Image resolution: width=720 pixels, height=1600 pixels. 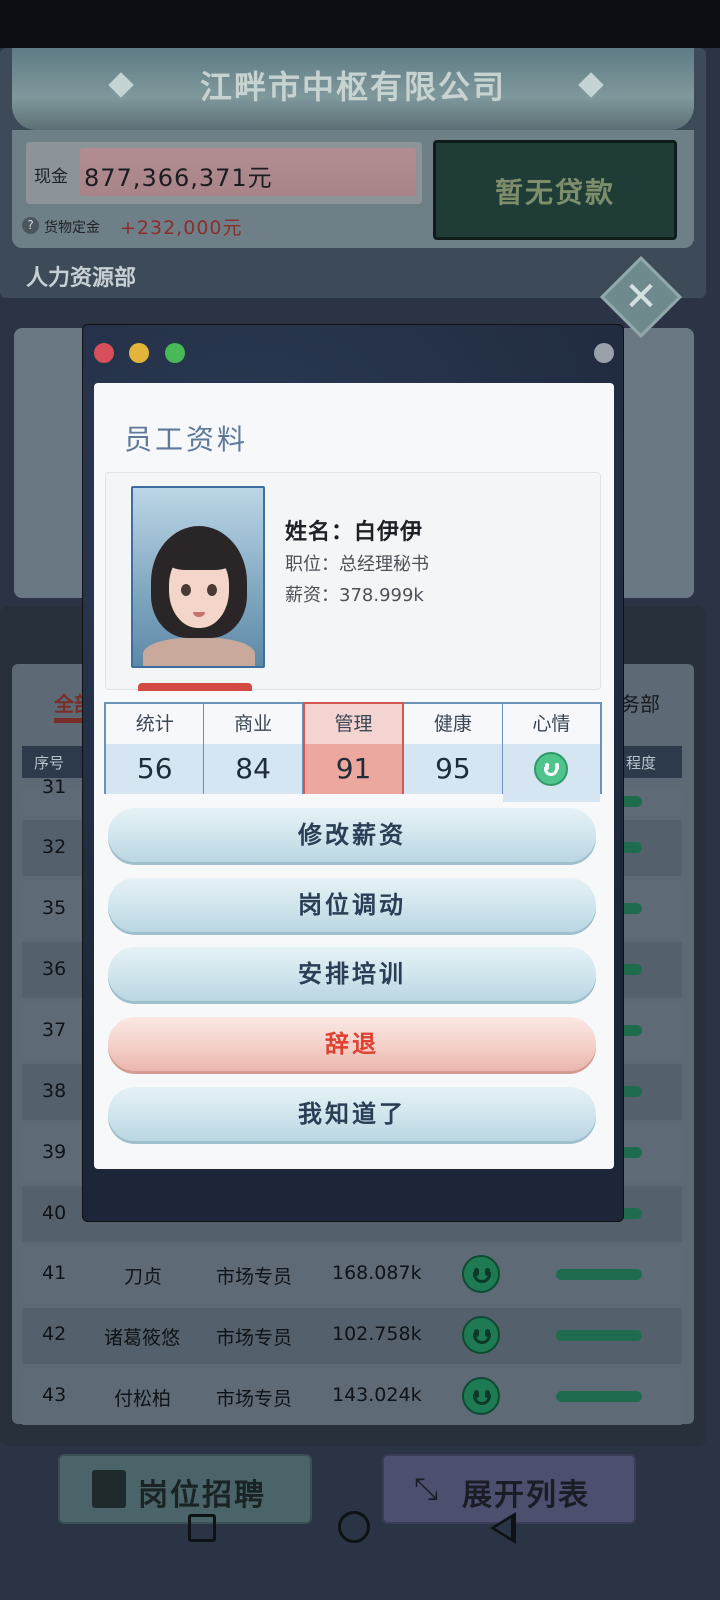 What do you see at coordinates (72, 228) in the screenshot?
I see `goods-deposit-label: 货物定金` at bounding box center [72, 228].